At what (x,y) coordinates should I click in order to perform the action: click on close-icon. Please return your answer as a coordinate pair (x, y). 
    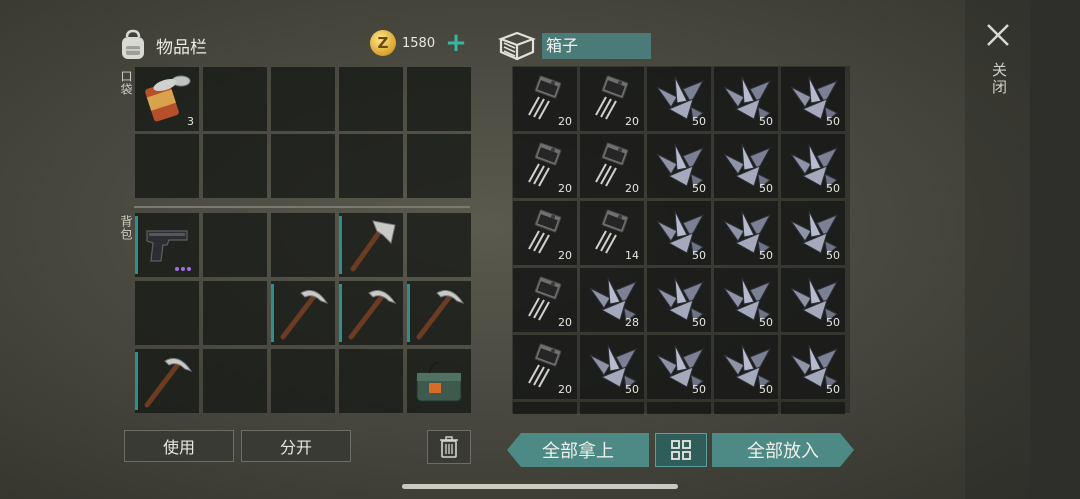
    Looking at the image, I should click on (998, 35).